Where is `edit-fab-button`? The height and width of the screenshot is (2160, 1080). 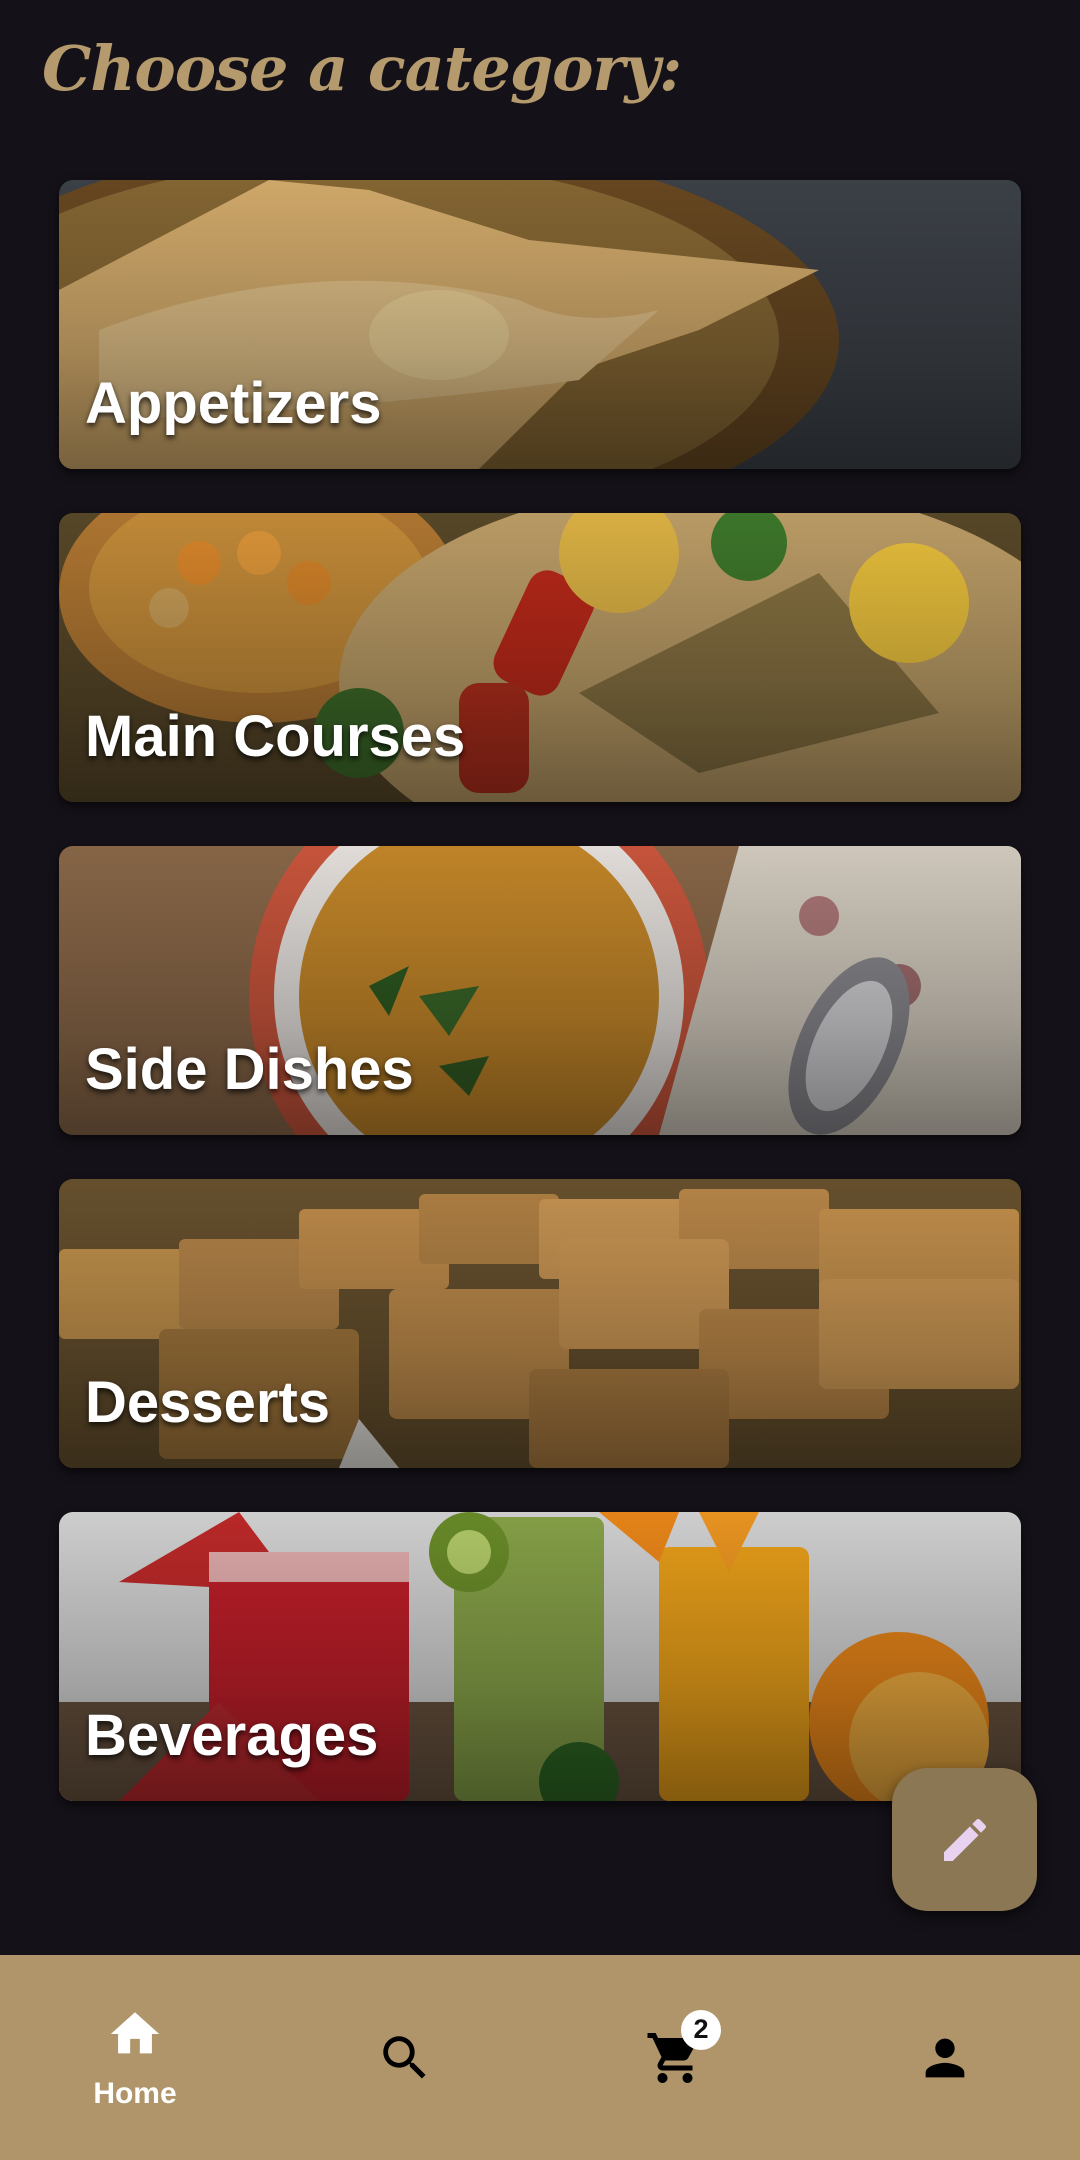 edit-fab-button is located at coordinates (964, 1839).